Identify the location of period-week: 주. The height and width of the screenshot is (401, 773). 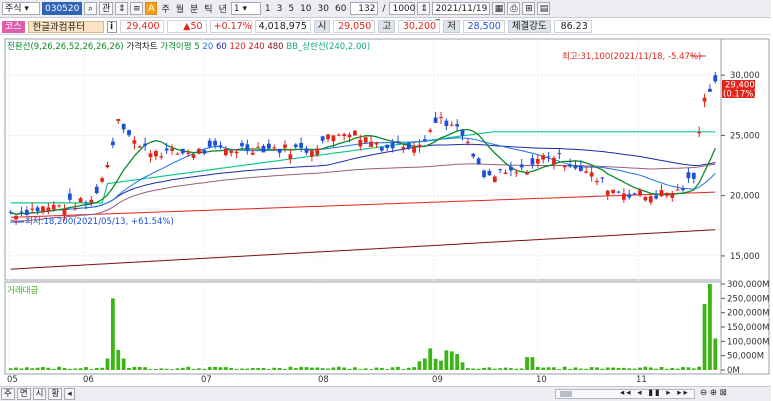
(165, 8).